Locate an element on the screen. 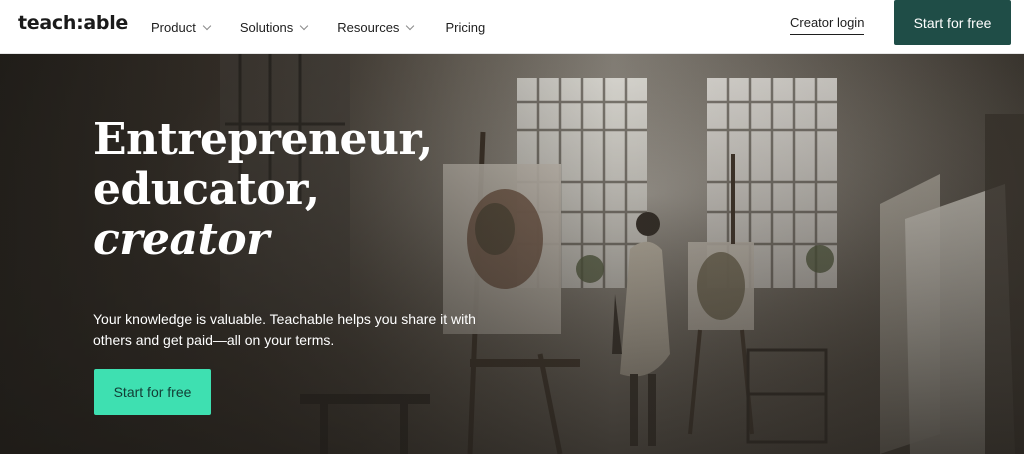 This screenshot has height=454, width=1024. creator-login-link: Creator login is located at coordinates (827, 25).